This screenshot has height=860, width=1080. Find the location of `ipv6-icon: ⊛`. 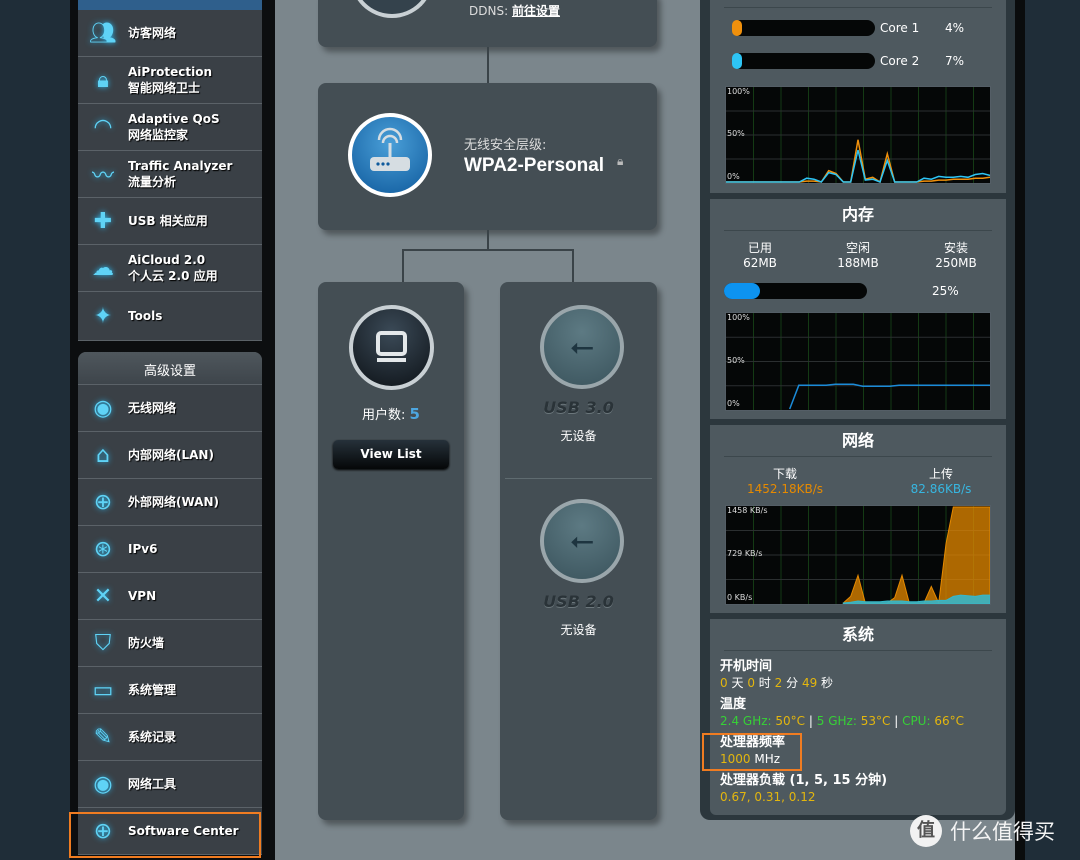

ipv6-icon: ⊛ is located at coordinates (103, 549).